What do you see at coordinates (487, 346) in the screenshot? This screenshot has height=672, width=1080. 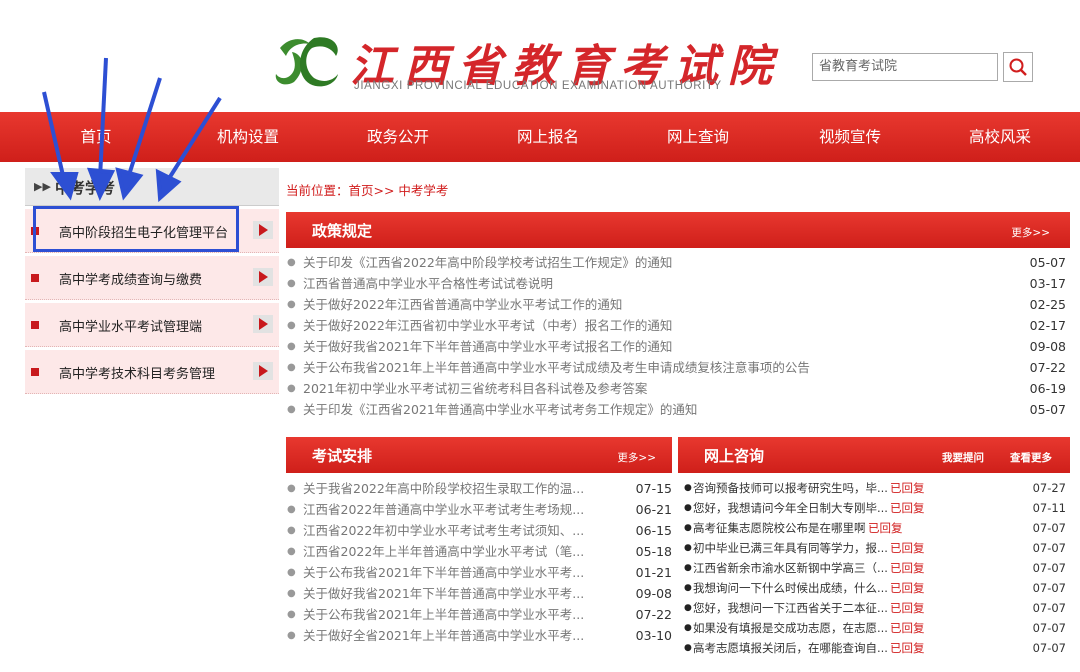 I see `policy-item-title: 关于做好我省2021年下半年普通高中学业水平考试报名工作的通知` at bounding box center [487, 346].